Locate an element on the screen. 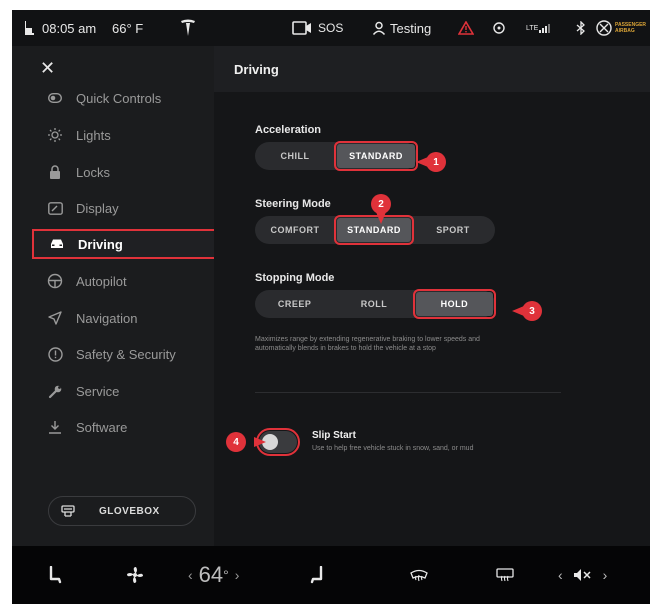 The height and width of the screenshot is (606, 650). callout-4: 4 is located at coordinates (246, 442).